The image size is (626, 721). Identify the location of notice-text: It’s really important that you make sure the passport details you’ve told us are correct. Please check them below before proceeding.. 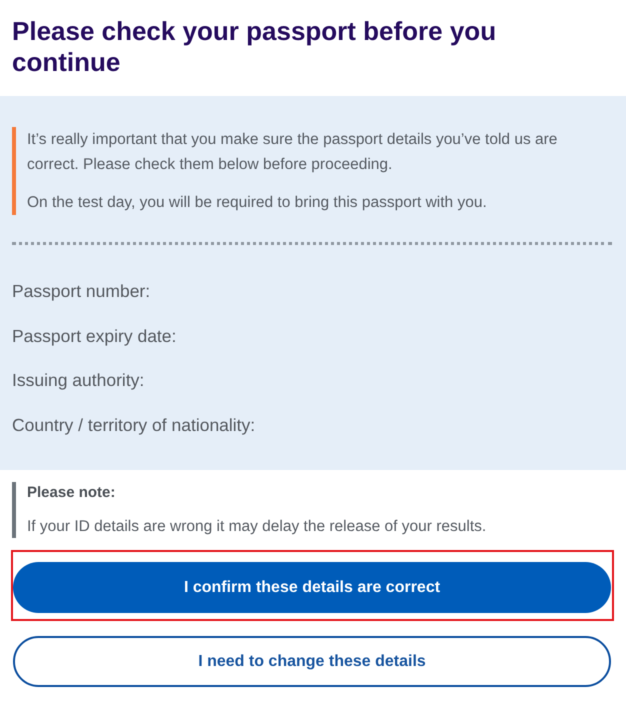
(292, 152).